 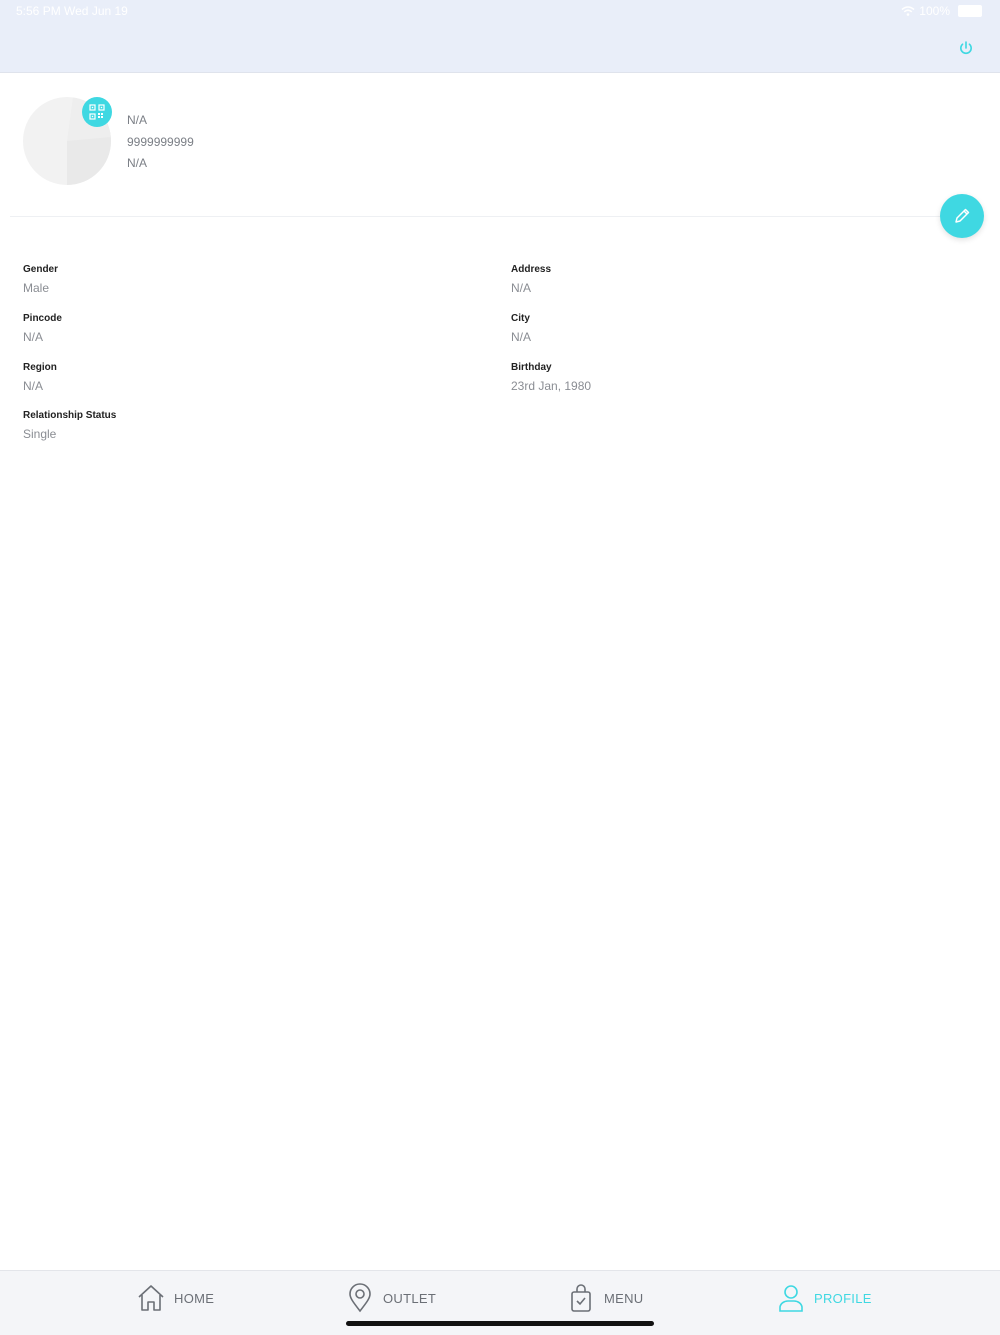 What do you see at coordinates (908, 11) in the screenshot?
I see `wifi-icon` at bounding box center [908, 11].